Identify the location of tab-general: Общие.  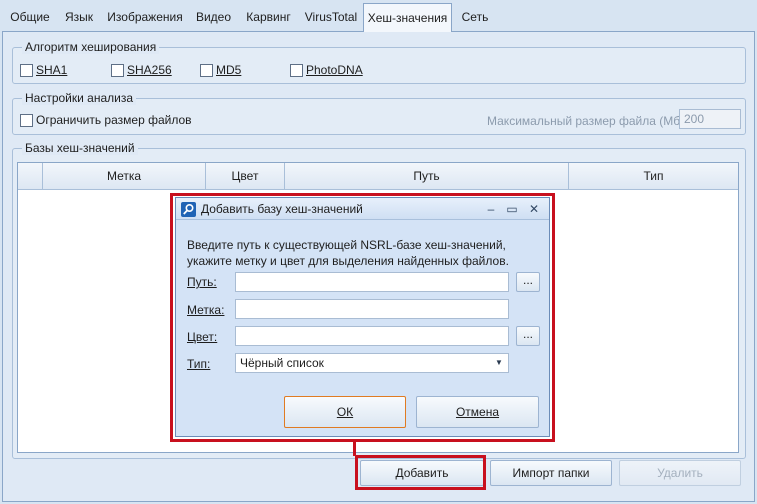
(30, 17).